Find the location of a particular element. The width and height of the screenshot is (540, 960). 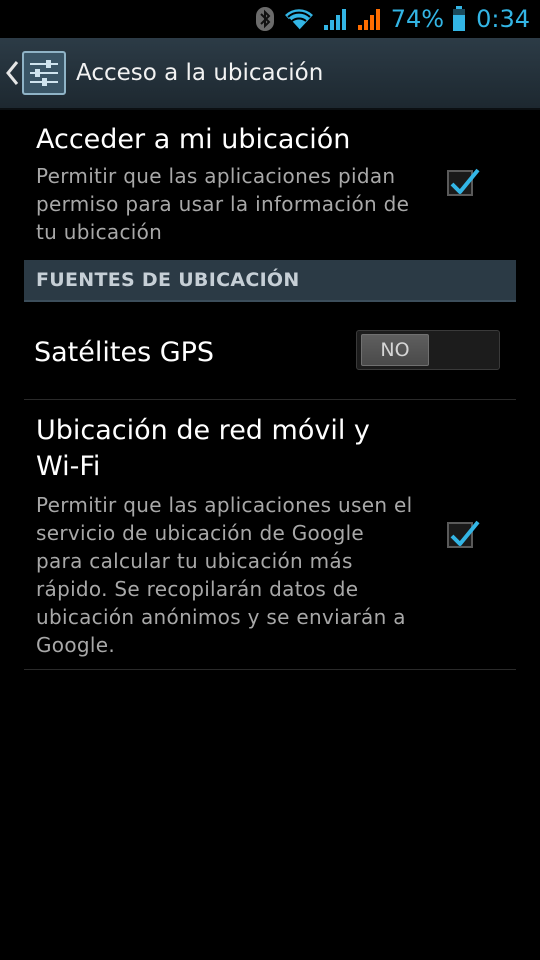

gps-switch-label: NO is located at coordinates (395, 350).